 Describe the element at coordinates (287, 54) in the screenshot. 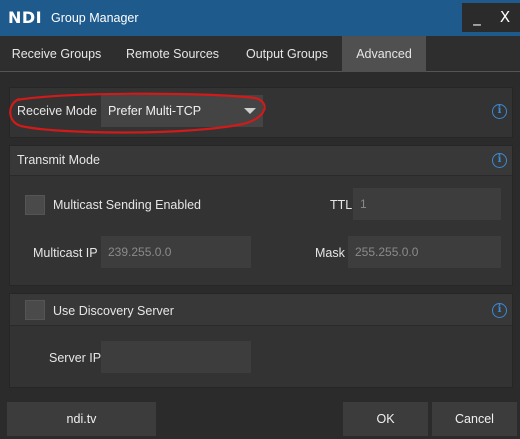

I see `tab-output-groups: Output Groups` at that location.